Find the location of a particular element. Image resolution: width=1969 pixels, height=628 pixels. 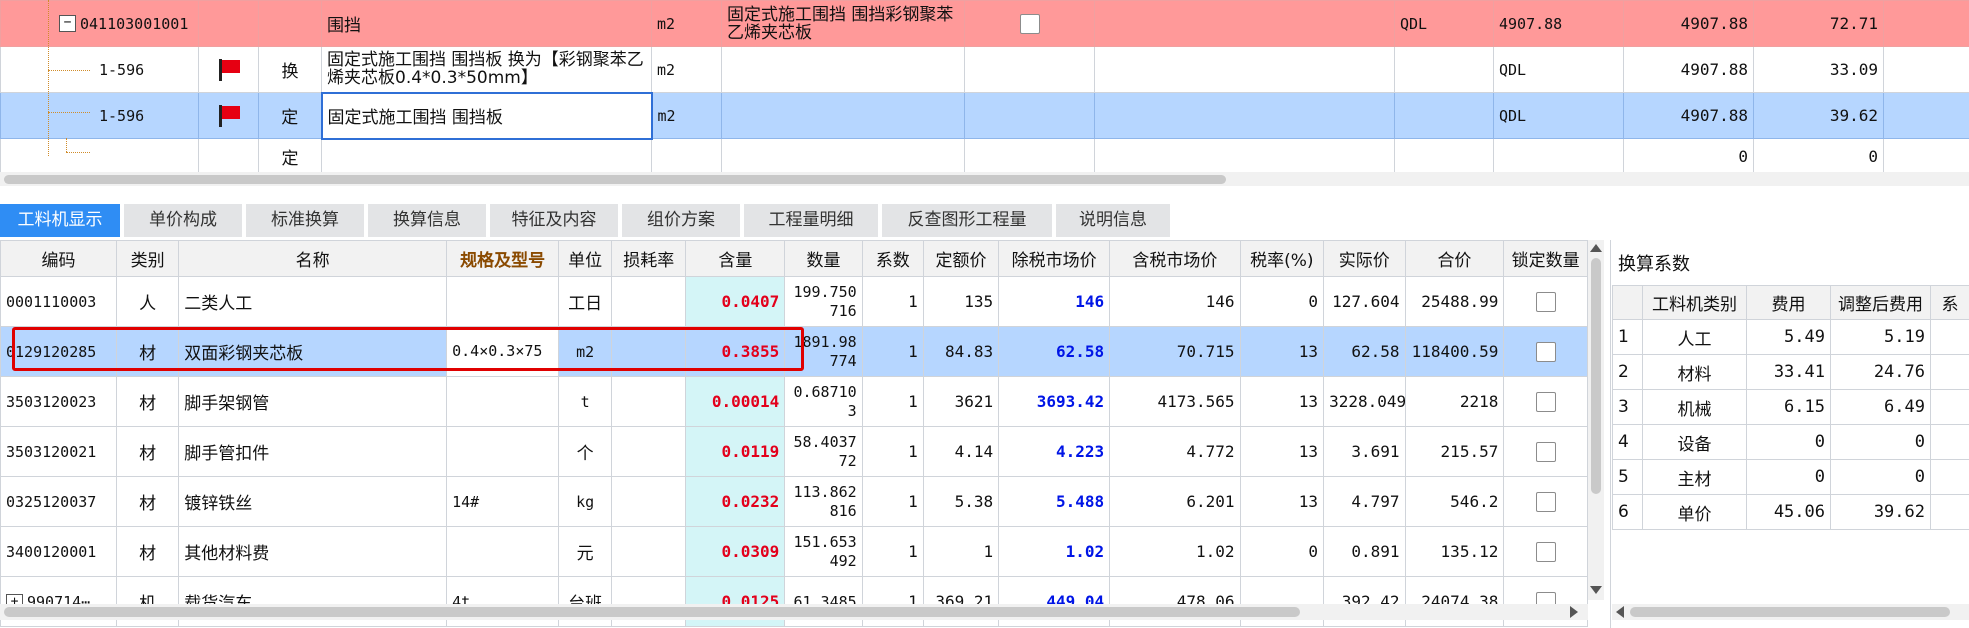

code-cell: 3400120001 is located at coordinates (59, 551).